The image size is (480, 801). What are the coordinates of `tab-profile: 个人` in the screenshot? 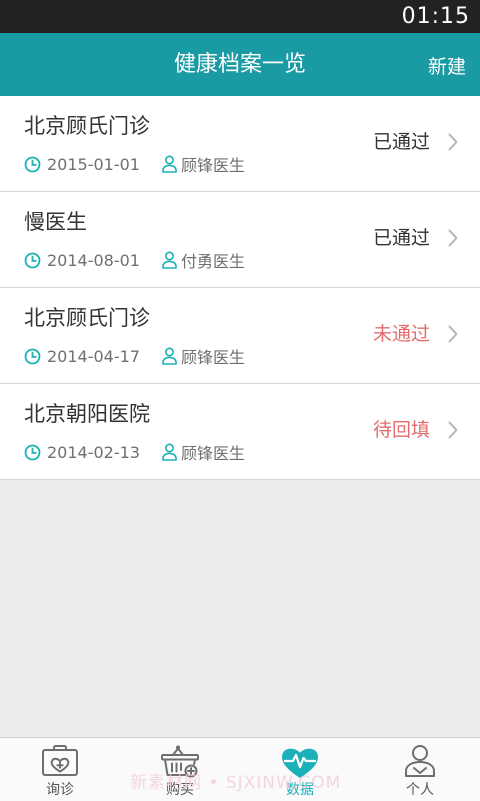 It's located at (420, 769).